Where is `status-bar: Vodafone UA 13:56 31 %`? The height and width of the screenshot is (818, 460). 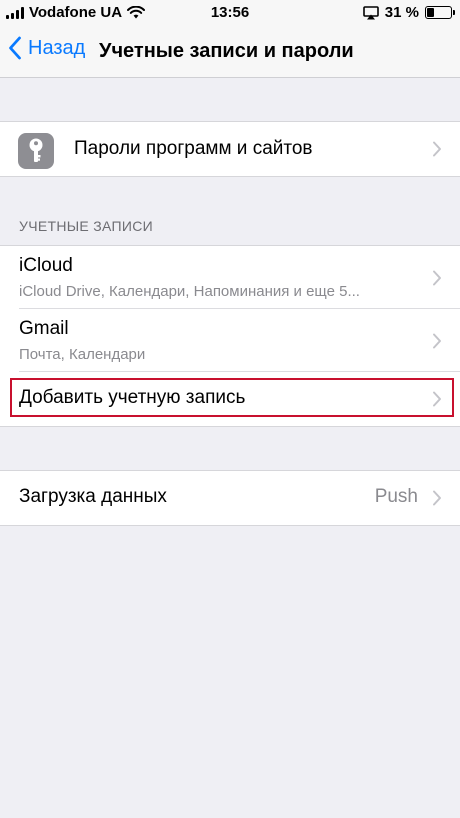 status-bar: Vodafone UA 13:56 31 % is located at coordinates (230, 13).